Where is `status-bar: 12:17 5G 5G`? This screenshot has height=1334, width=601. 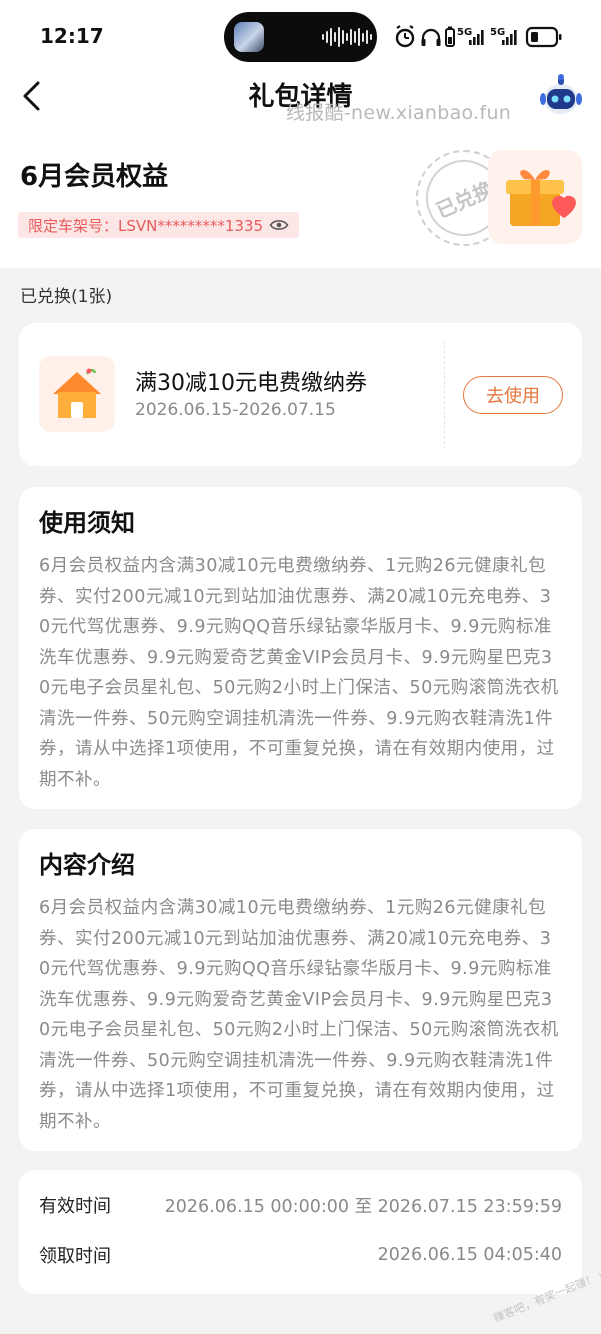 status-bar: 12:17 5G 5G is located at coordinates (300, 36).